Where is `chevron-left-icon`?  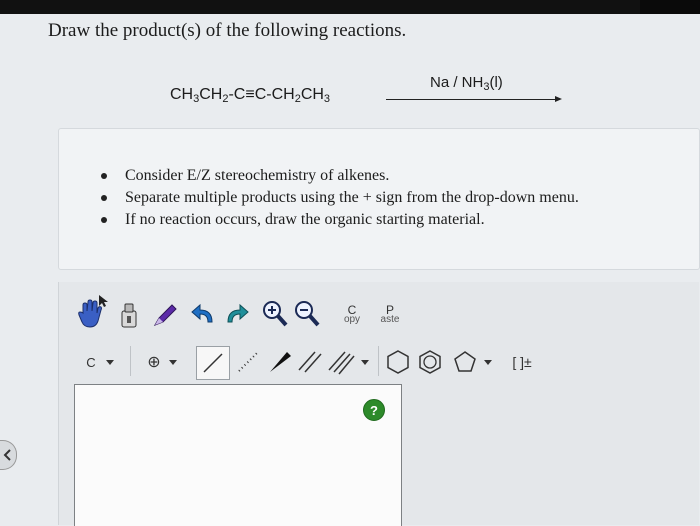
chevron-left-icon is located at coordinates (7, 455).